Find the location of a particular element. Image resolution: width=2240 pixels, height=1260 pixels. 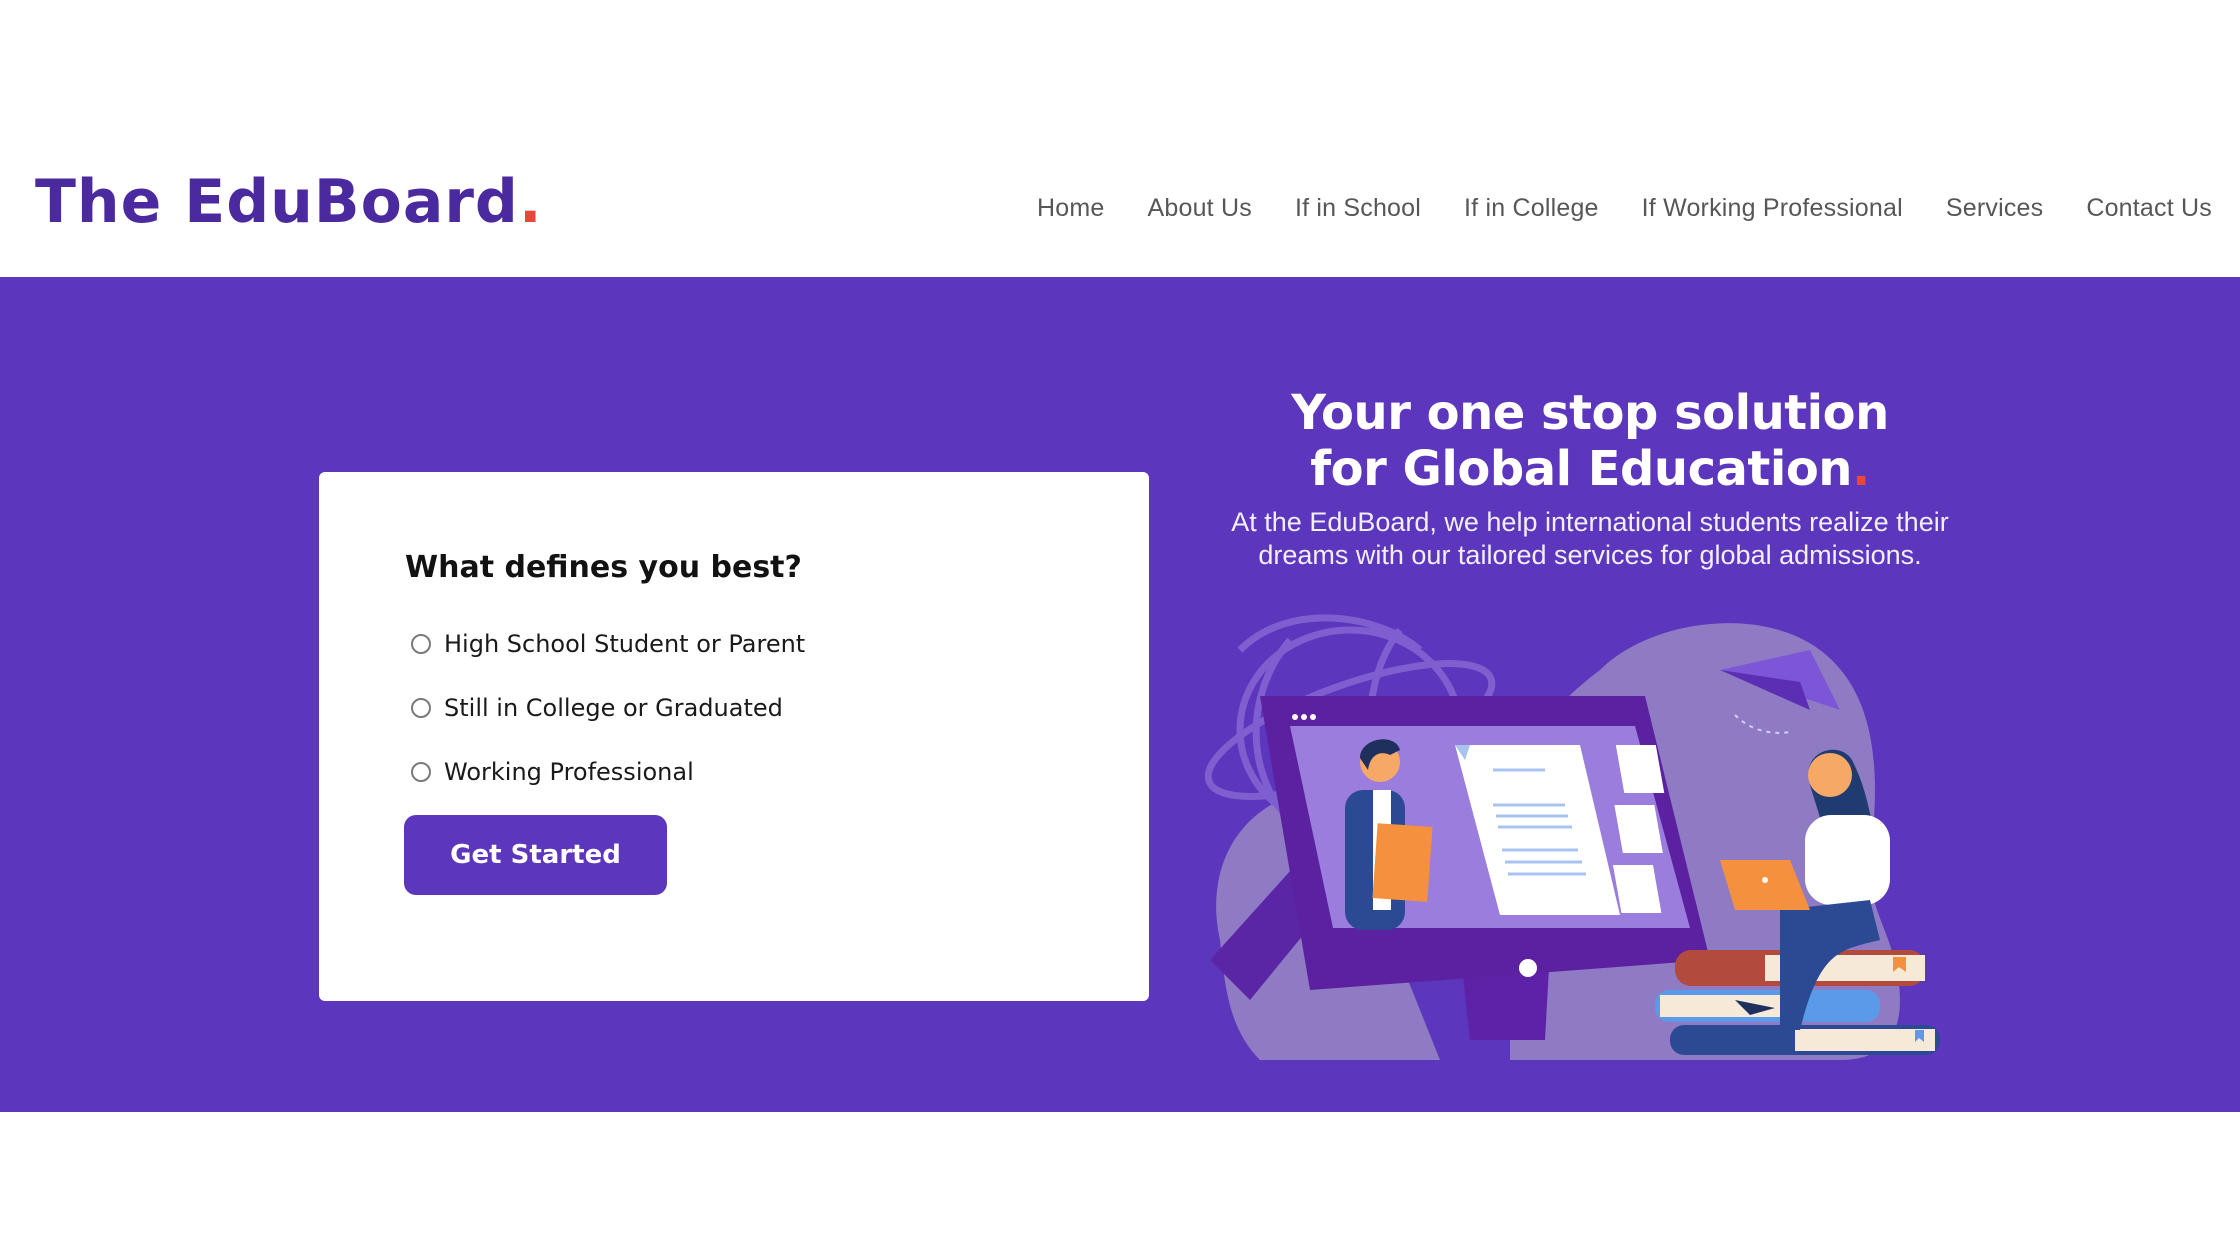

option-label: Still in College or Graduated is located at coordinates (613, 708).